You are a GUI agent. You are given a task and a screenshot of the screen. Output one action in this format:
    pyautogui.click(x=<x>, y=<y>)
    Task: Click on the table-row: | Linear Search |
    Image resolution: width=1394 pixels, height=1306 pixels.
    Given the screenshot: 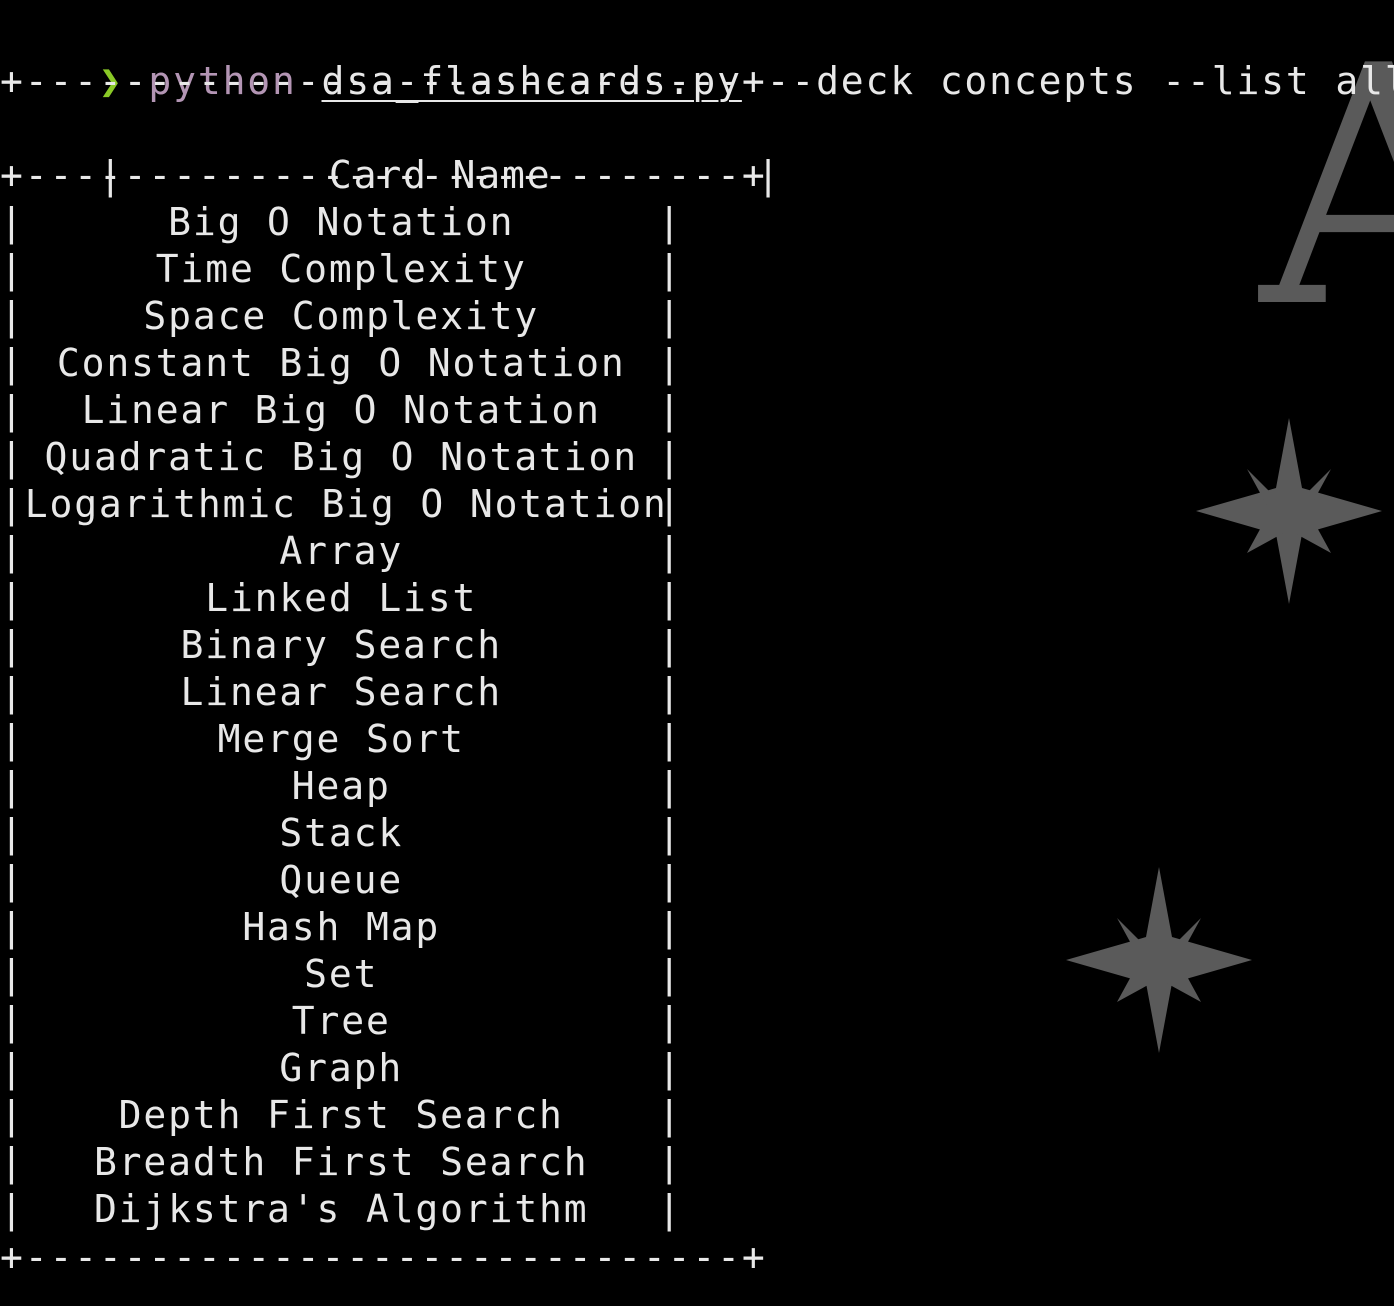 What is the action you would take?
    pyautogui.click(x=341, y=692)
    